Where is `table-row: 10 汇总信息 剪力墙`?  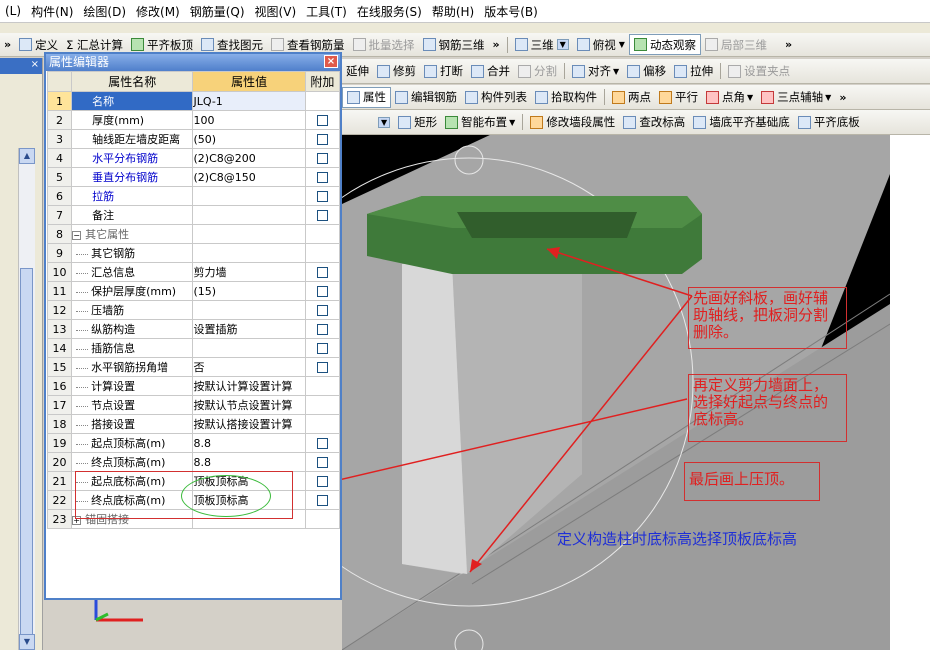 table-row: 10 汇总信息 剪力墙 is located at coordinates (193, 272).